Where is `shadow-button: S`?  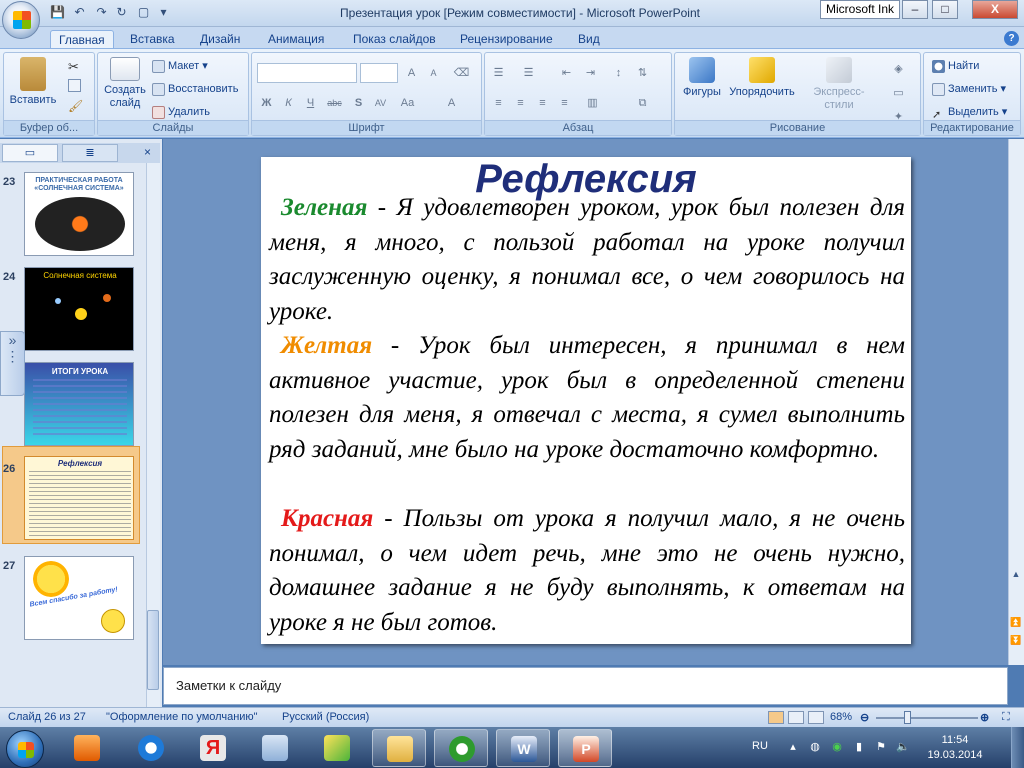
shadow-button: S is located at coordinates (358, 102).